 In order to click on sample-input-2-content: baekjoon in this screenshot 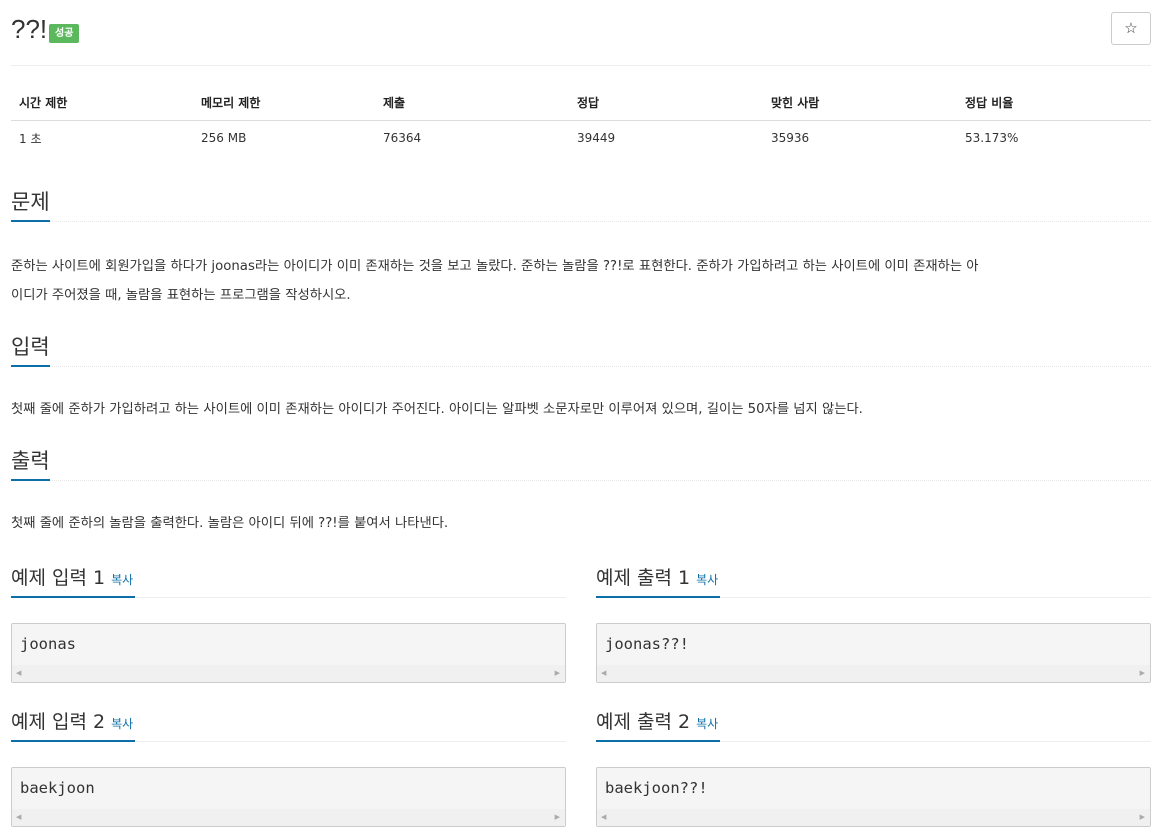, I will do `click(288, 788)`.